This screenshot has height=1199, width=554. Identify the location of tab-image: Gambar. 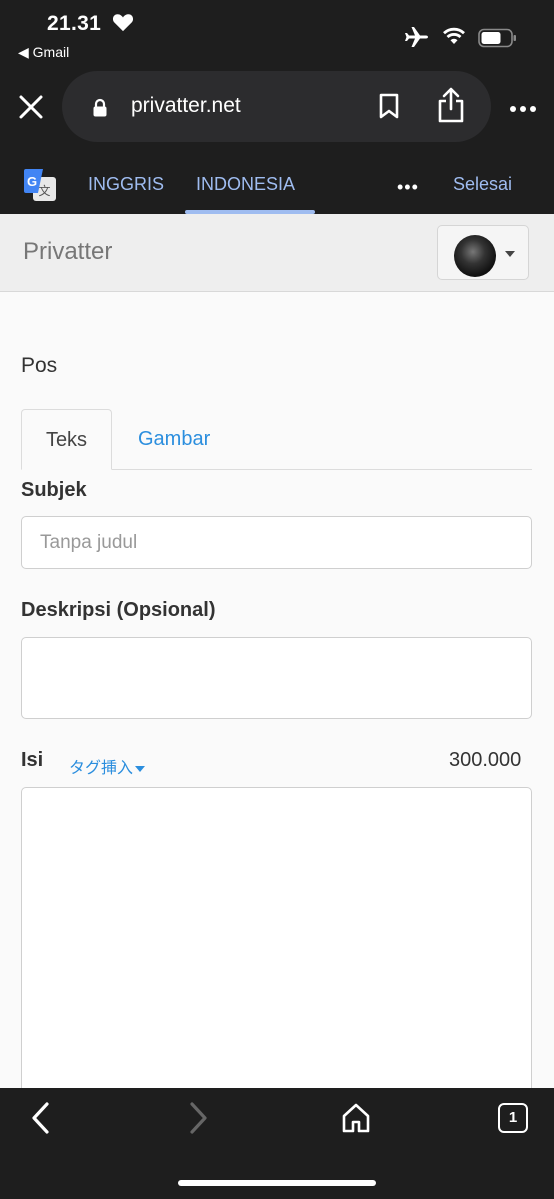
(174, 439).